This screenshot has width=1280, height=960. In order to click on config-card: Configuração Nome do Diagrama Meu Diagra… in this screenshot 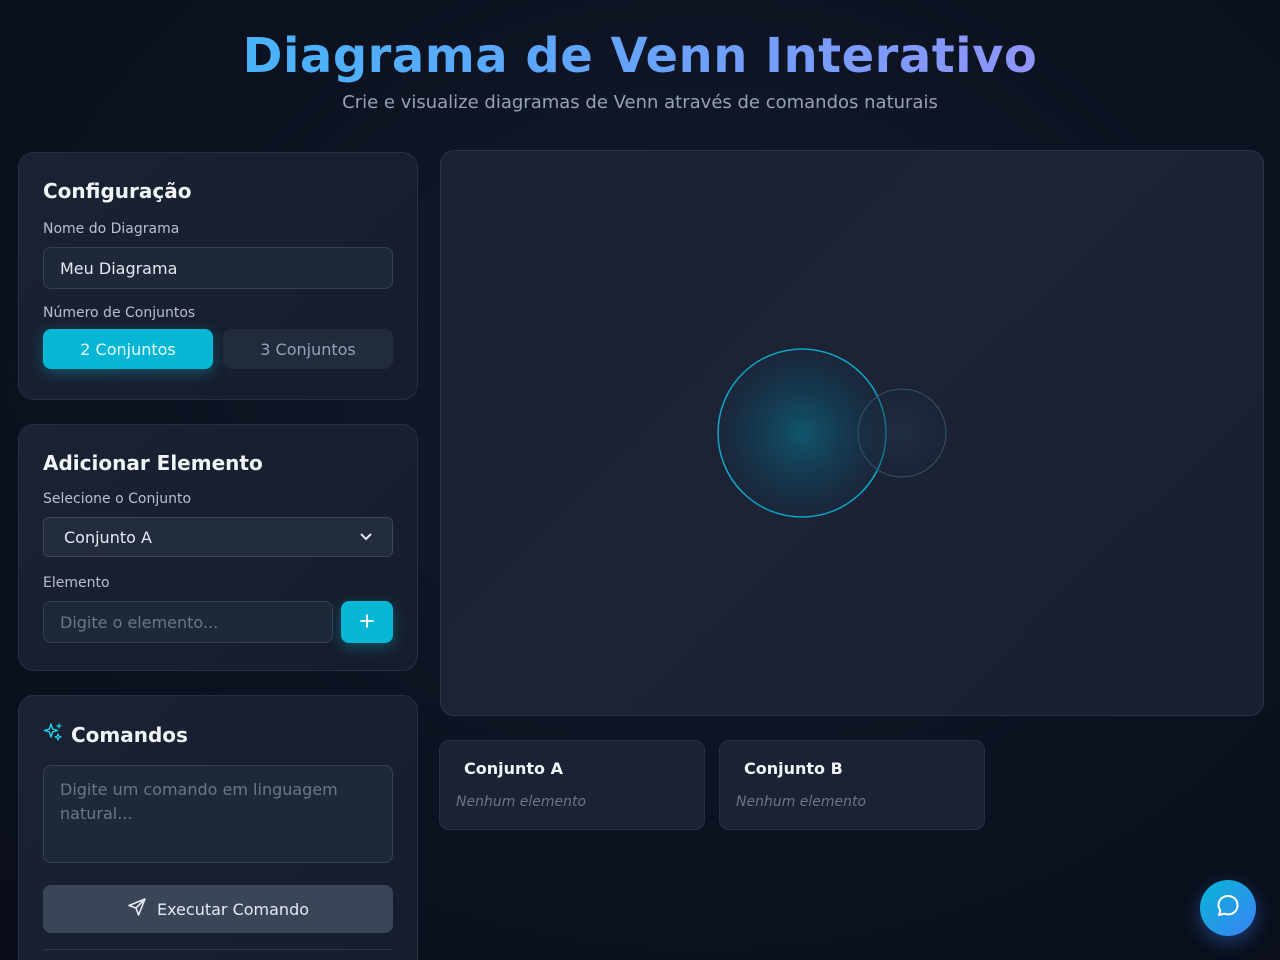, I will do `click(218, 276)`.